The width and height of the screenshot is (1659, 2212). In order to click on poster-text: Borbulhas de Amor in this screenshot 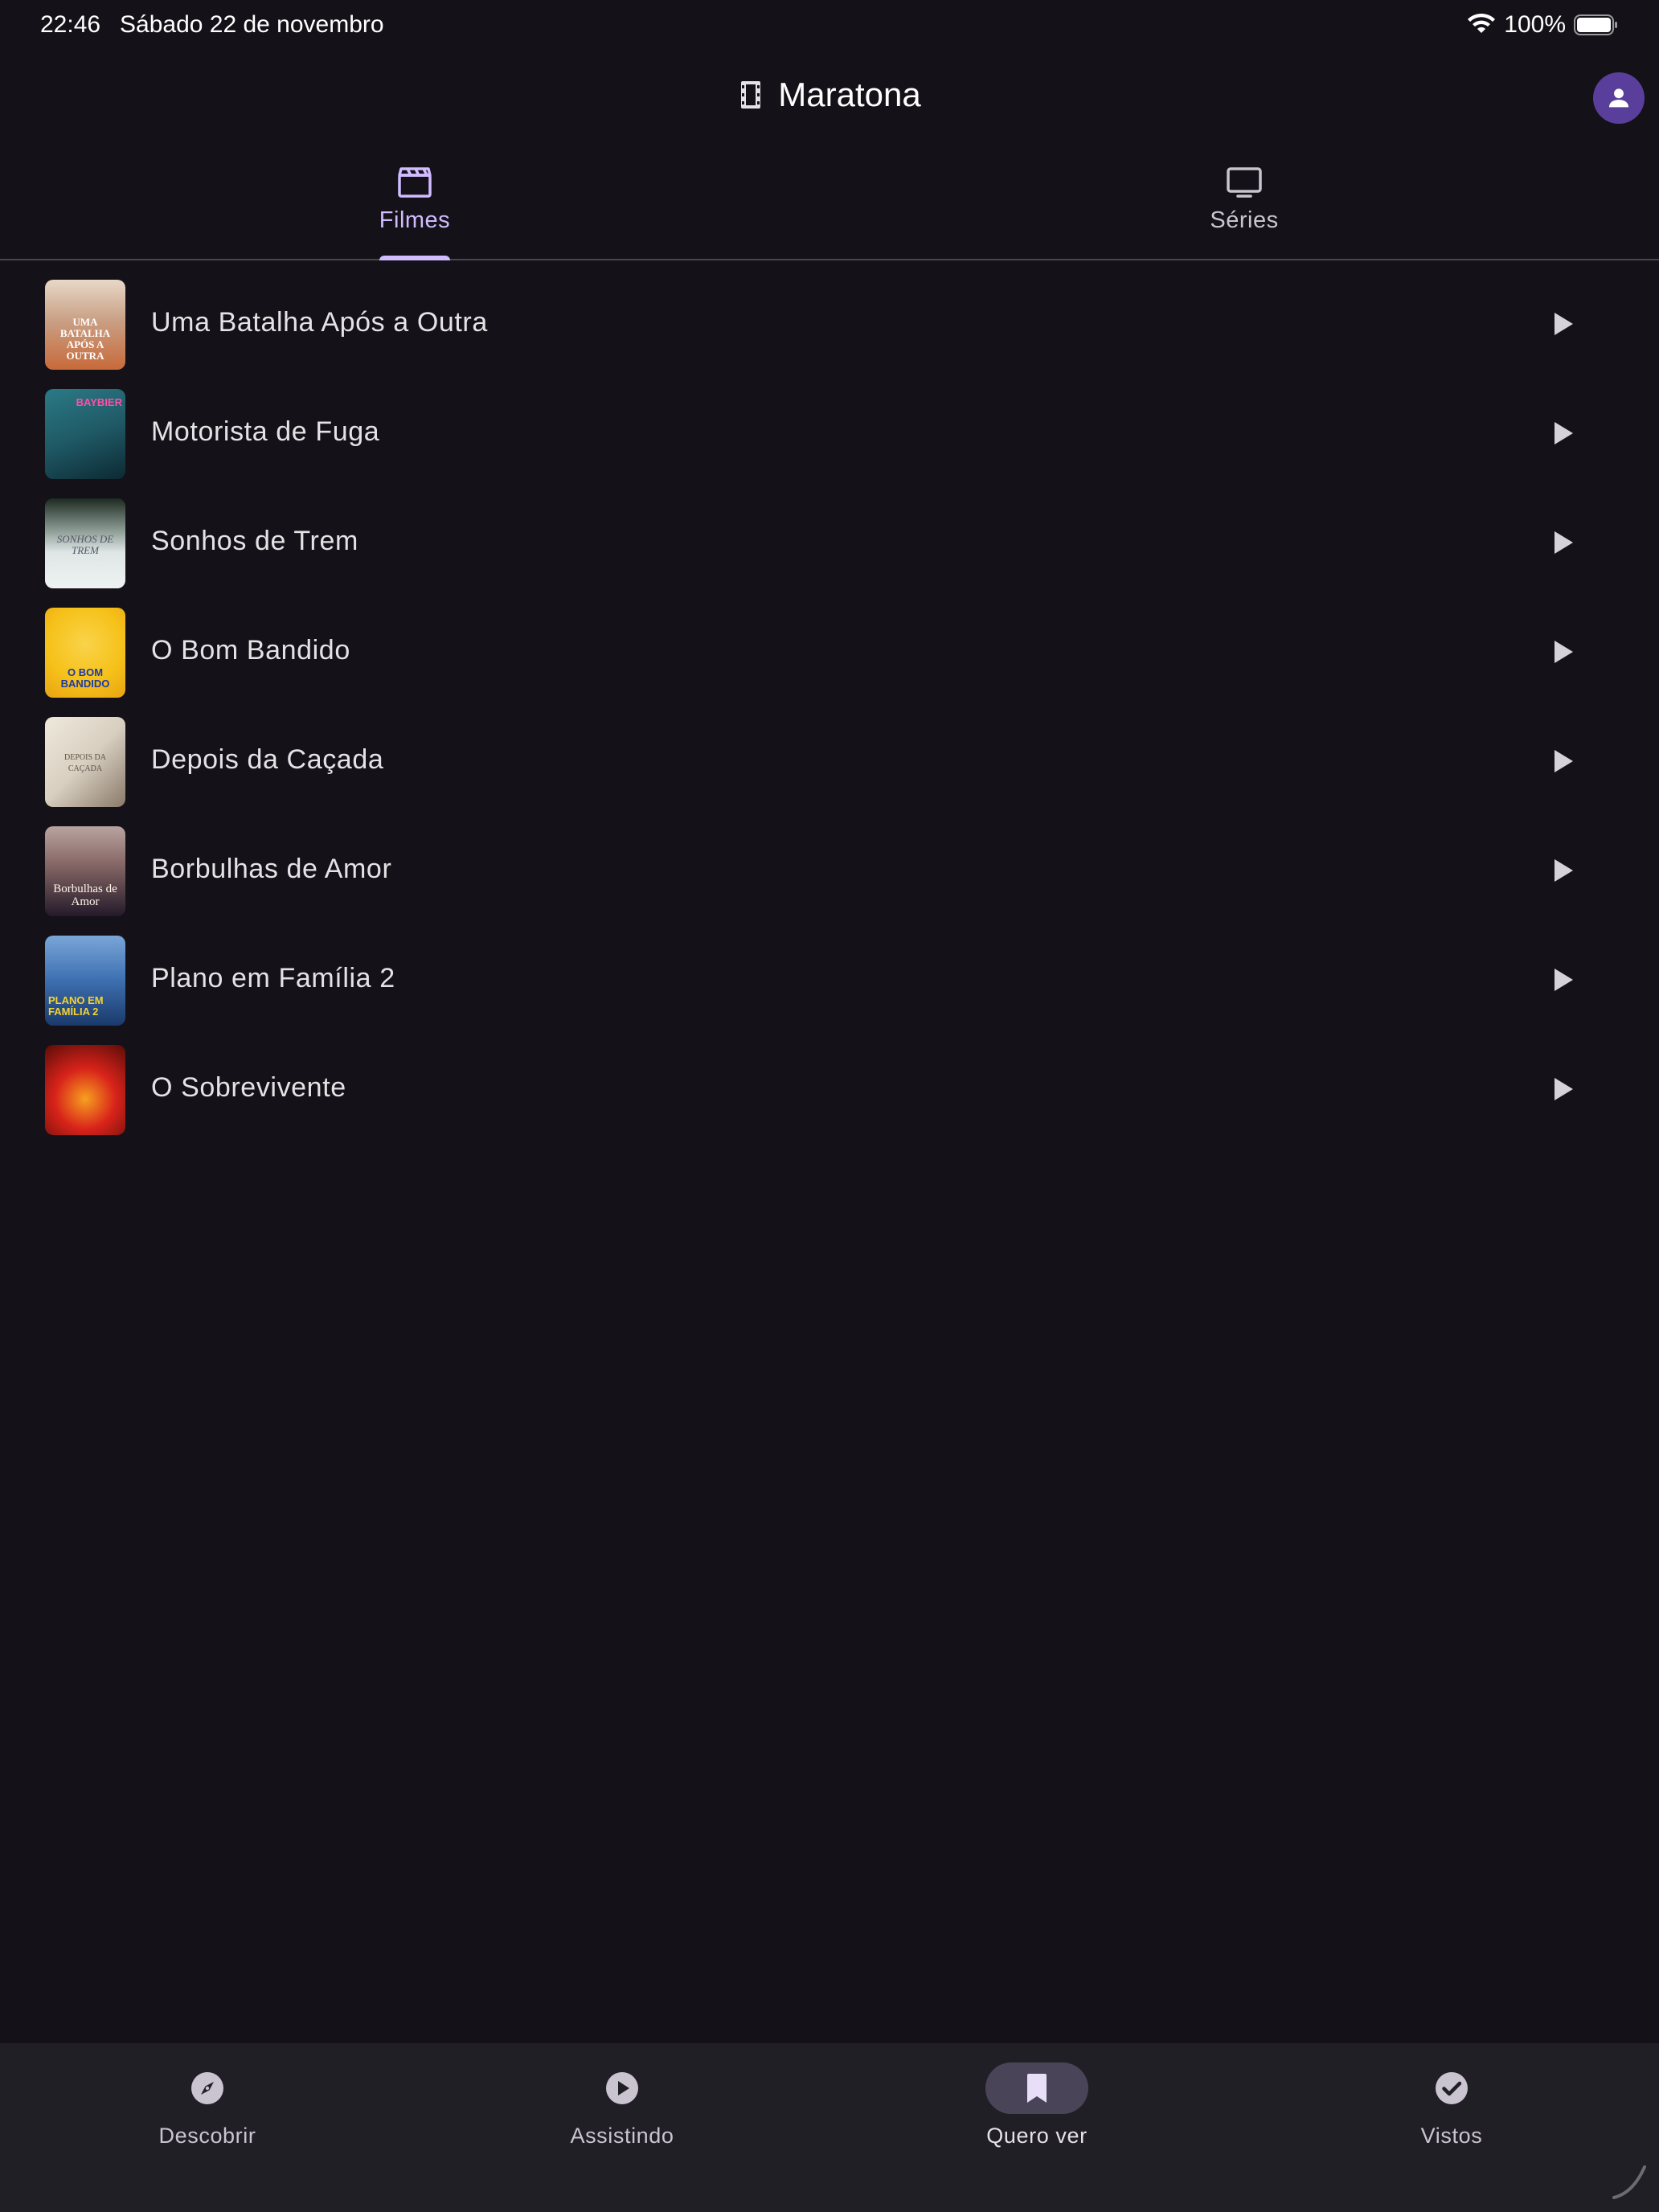, I will do `click(85, 895)`.